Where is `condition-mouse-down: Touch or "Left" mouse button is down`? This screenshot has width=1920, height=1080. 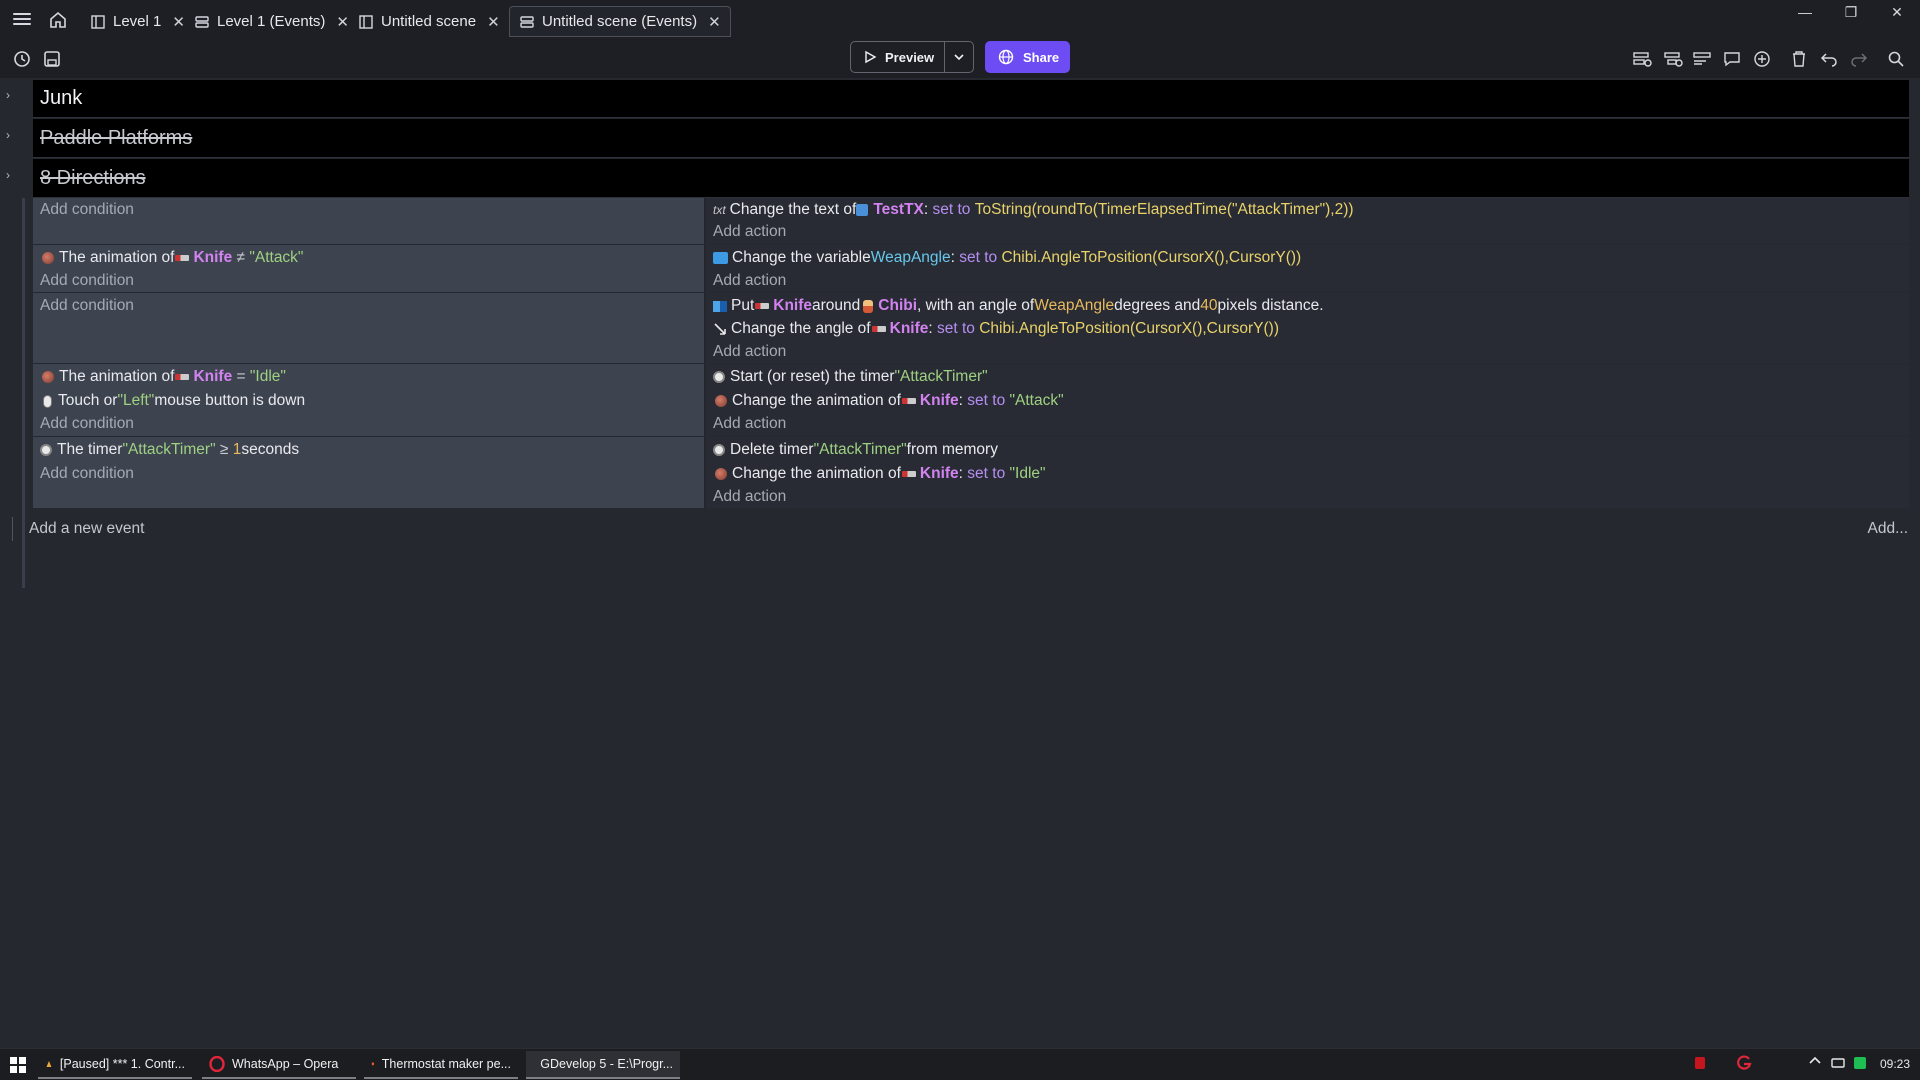
condition-mouse-down: Touch or "Left" mouse button is down is located at coordinates (172, 401).